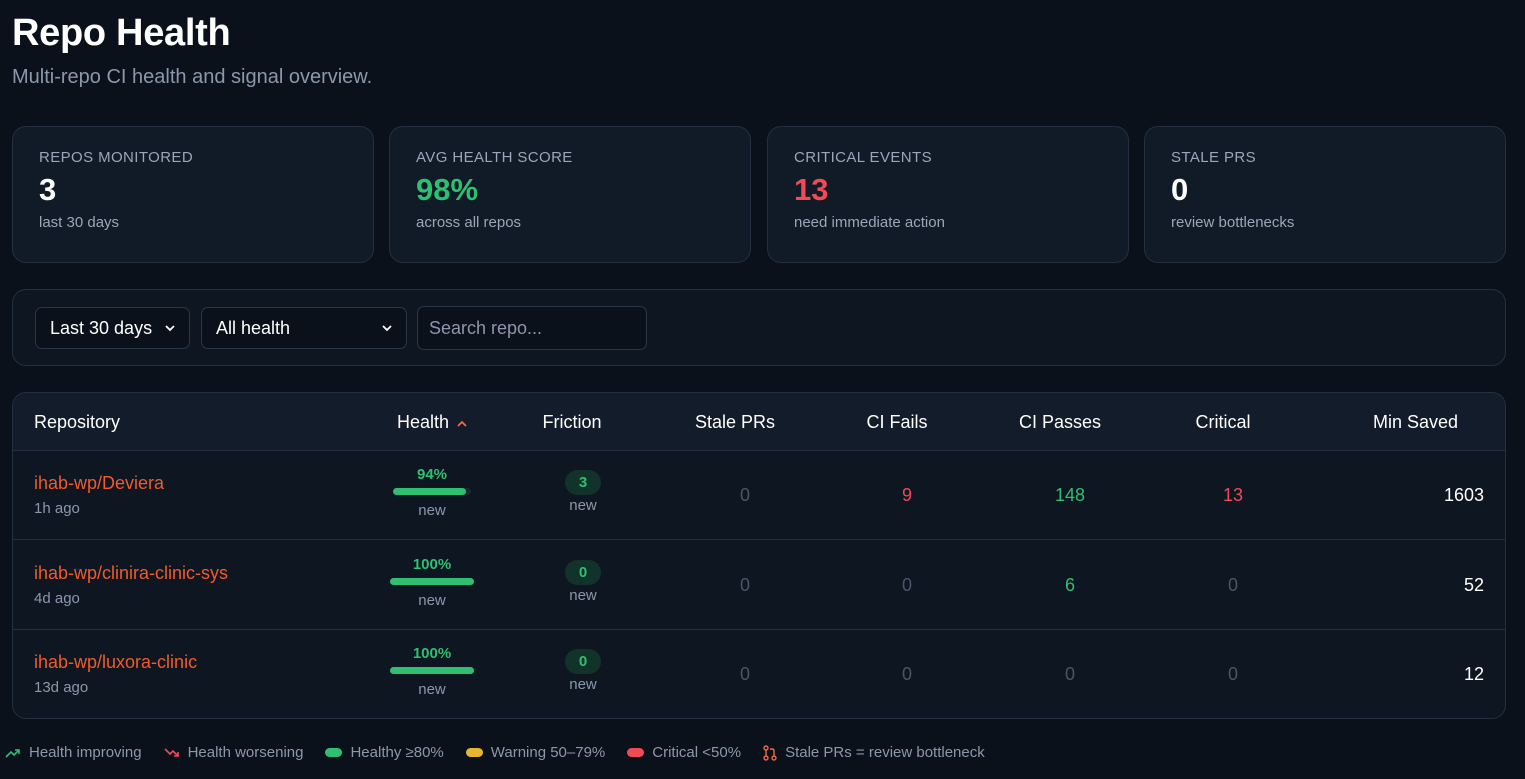 The image size is (1525, 779). What do you see at coordinates (896, 422) in the screenshot?
I see `column-header-ci-fails: CI Fails` at bounding box center [896, 422].